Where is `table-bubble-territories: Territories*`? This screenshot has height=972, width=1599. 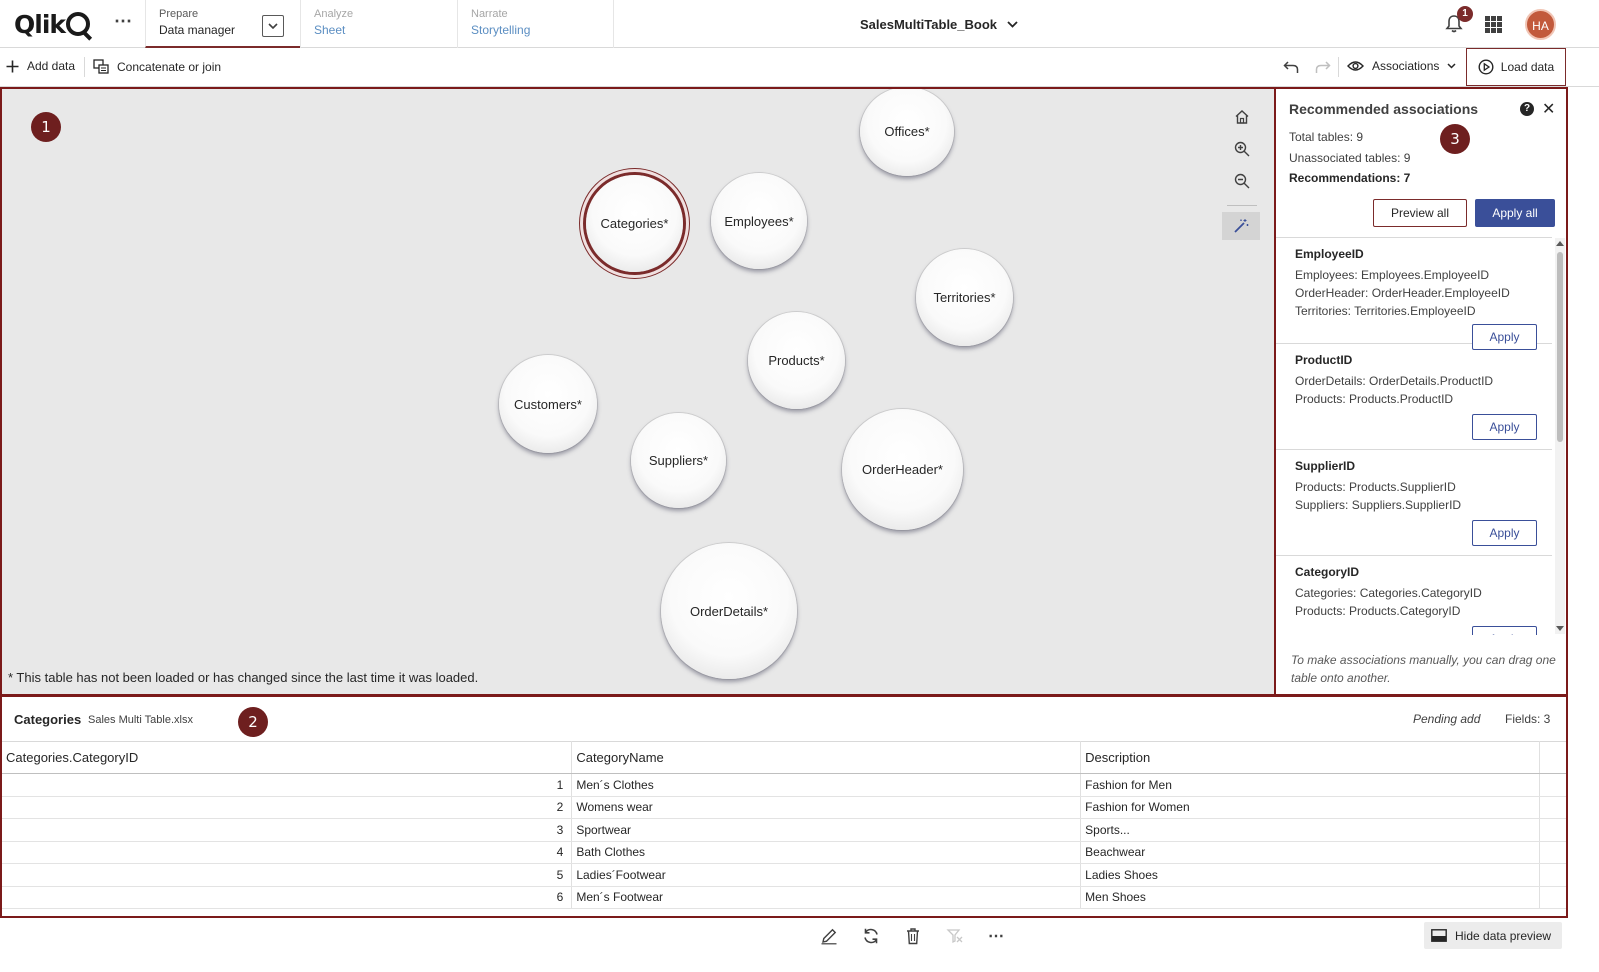 table-bubble-territories: Territories* is located at coordinates (964, 297).